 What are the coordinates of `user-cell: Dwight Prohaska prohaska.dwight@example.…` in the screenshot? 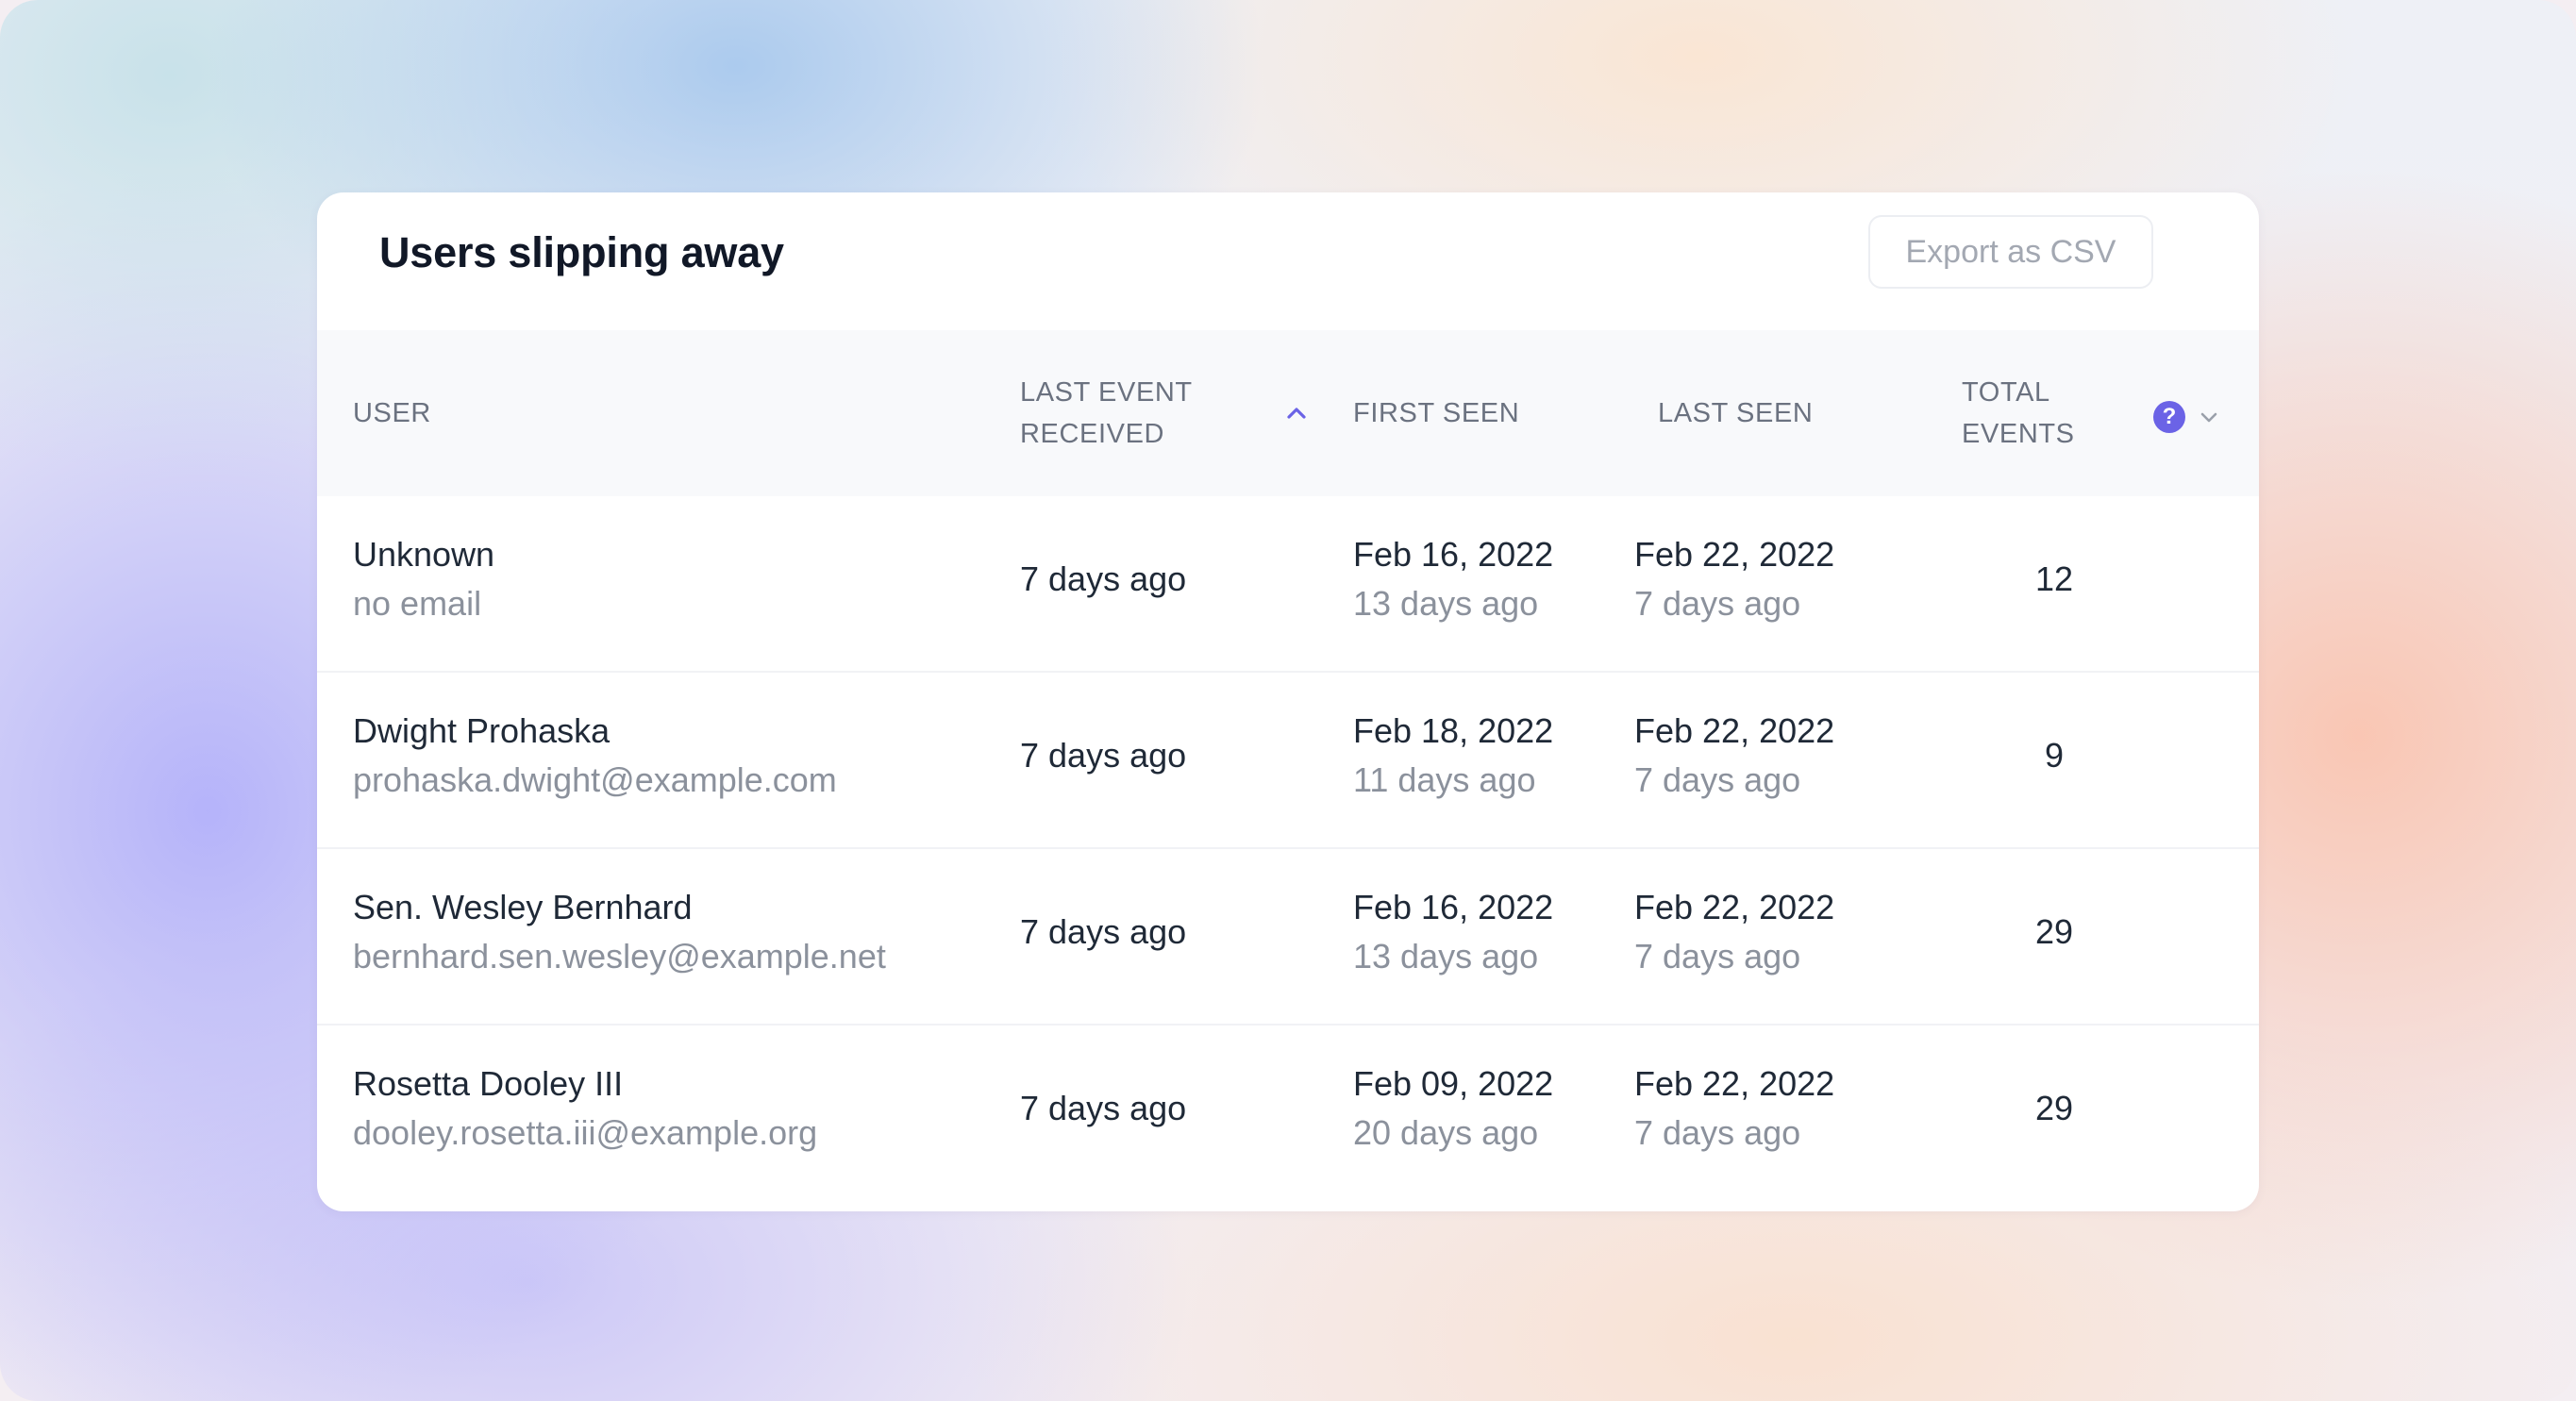 It's located at (595, 756).